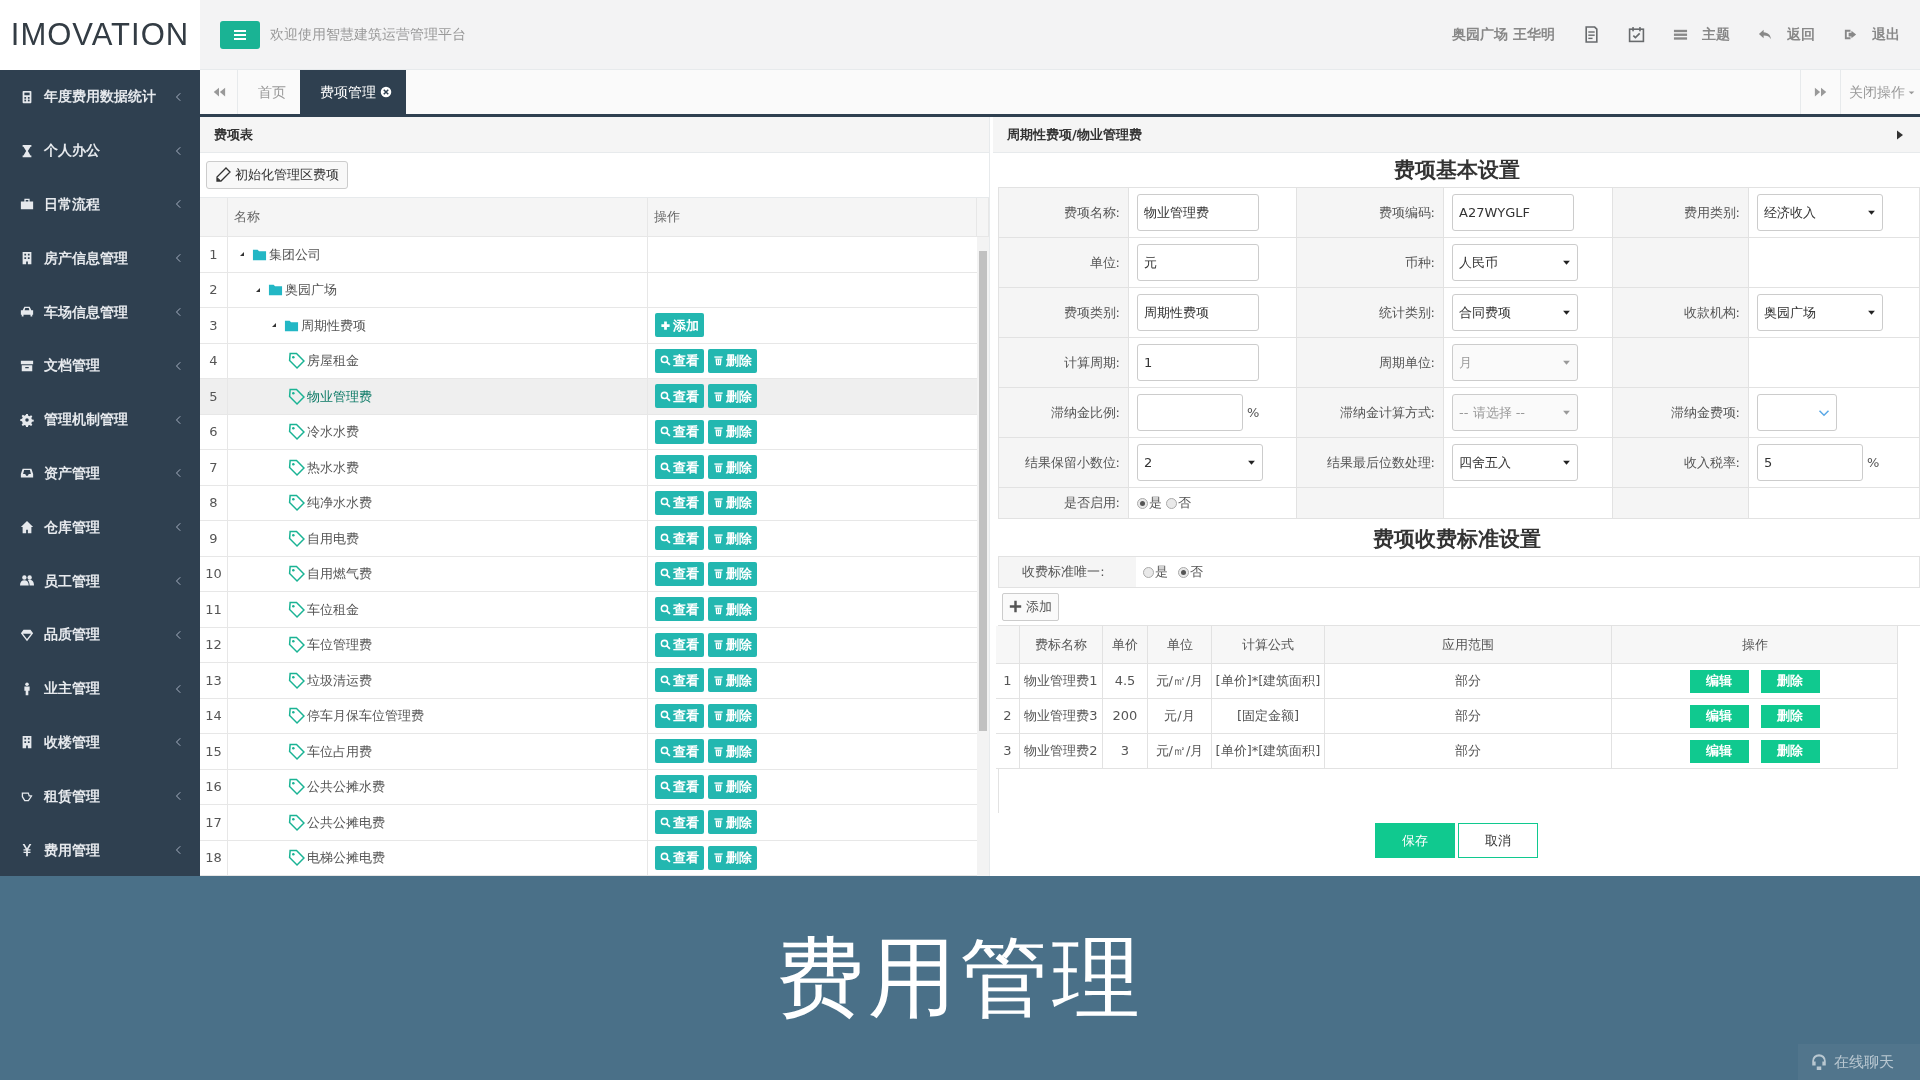 This screenshot has height=1080, width=1920. I want to click on close-icon, so click(386, 92).